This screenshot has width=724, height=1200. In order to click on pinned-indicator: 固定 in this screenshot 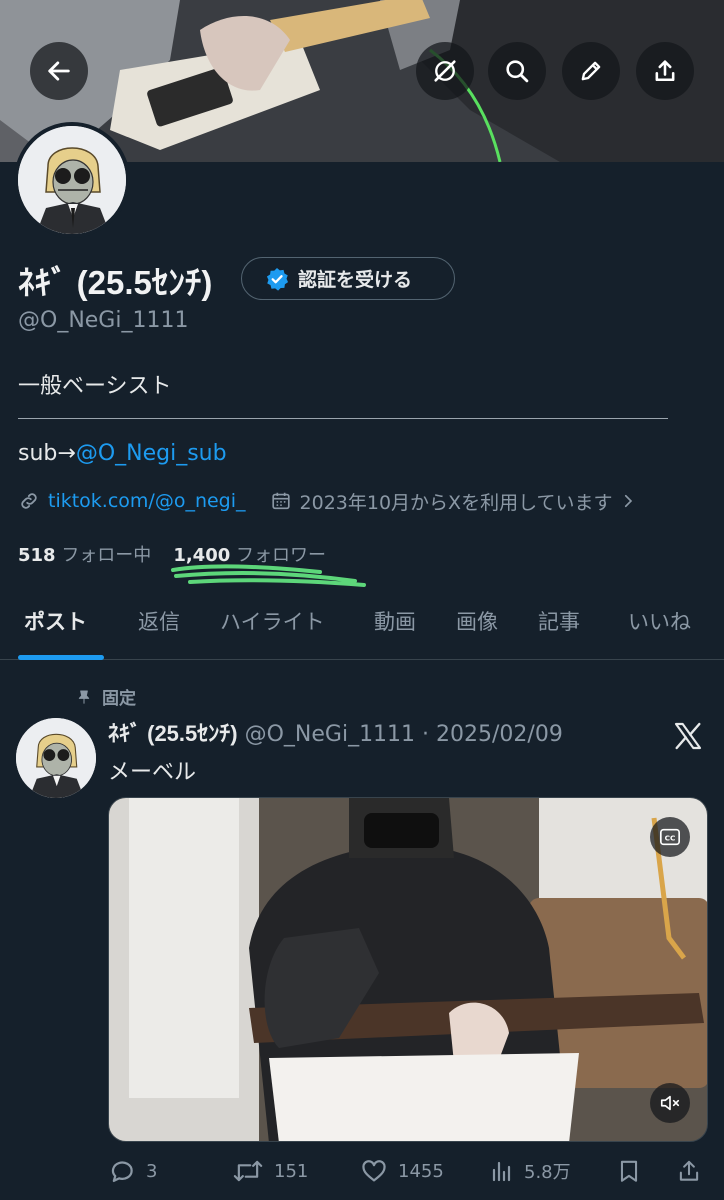, I will do `click(106, 696)`.